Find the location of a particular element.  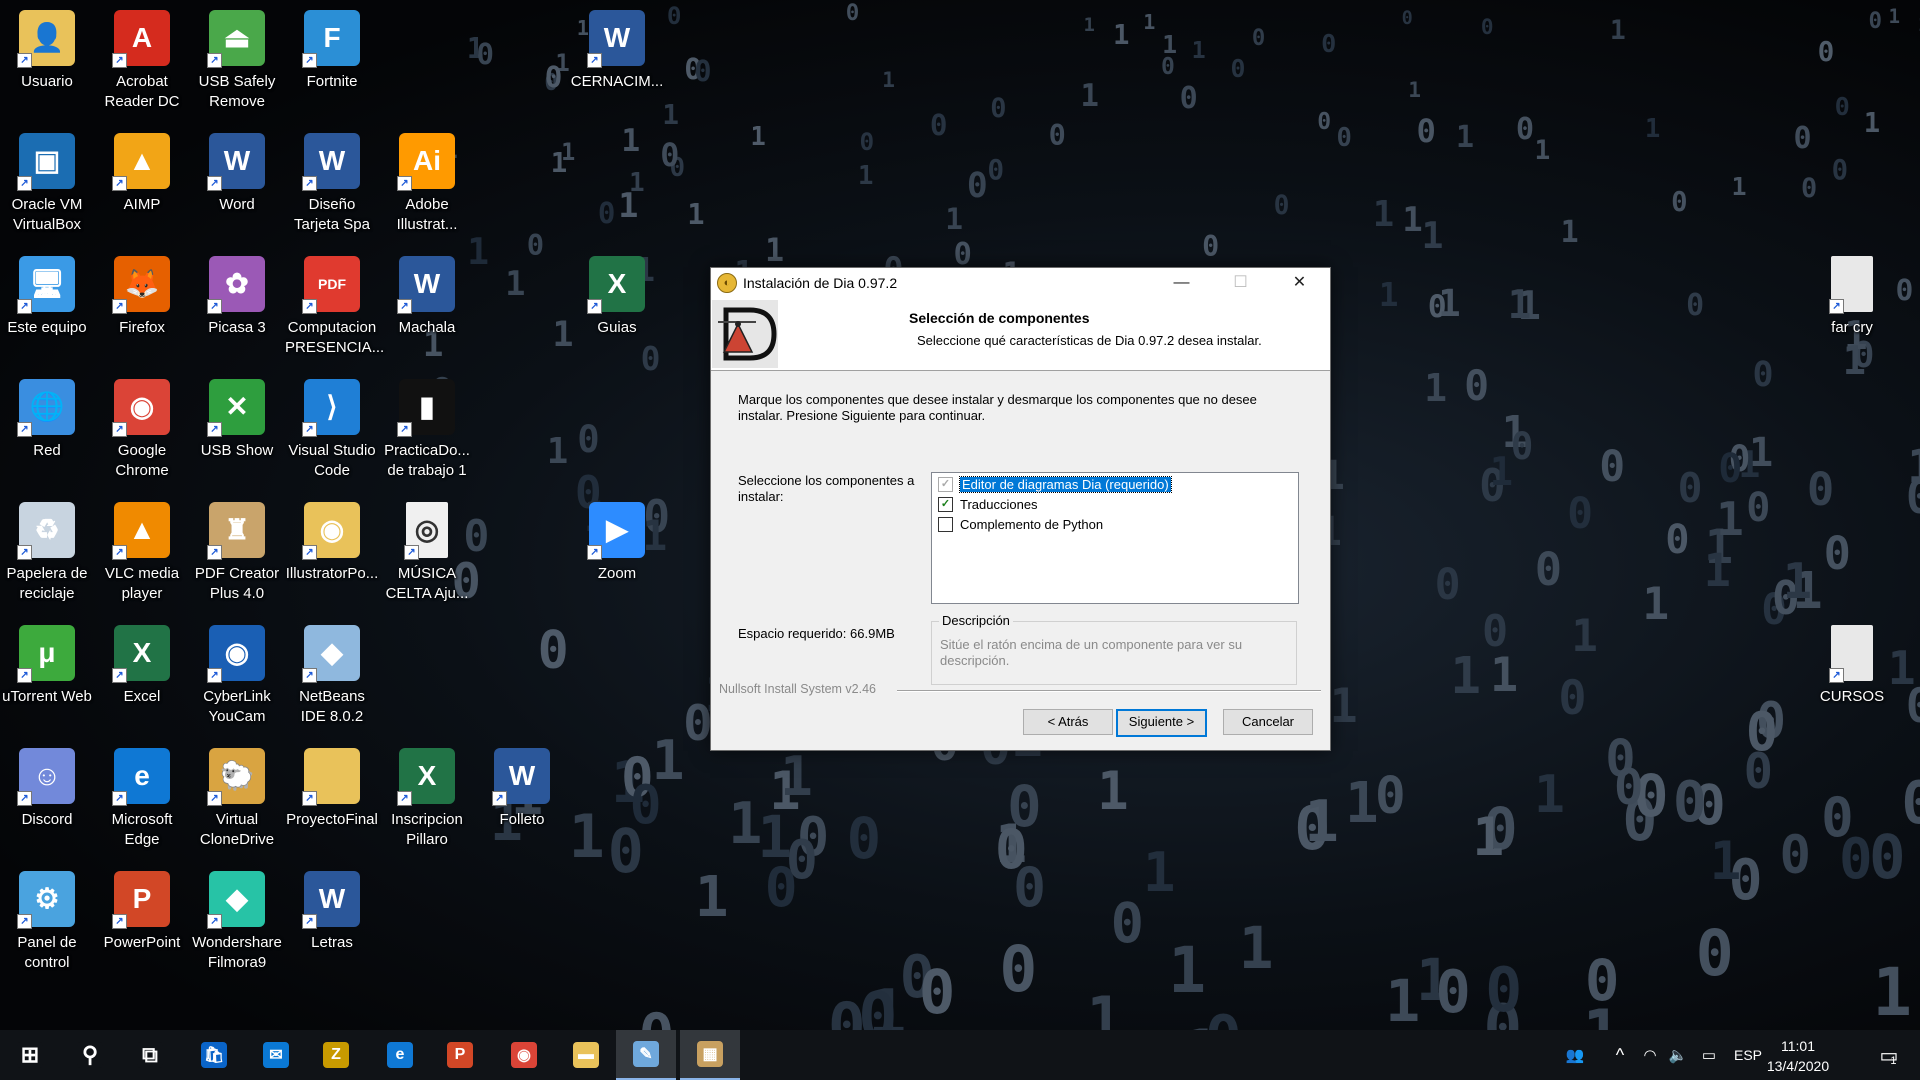

desktop-icon: ⚙ ↗ Panel de control is located at coordinates (47, 919).